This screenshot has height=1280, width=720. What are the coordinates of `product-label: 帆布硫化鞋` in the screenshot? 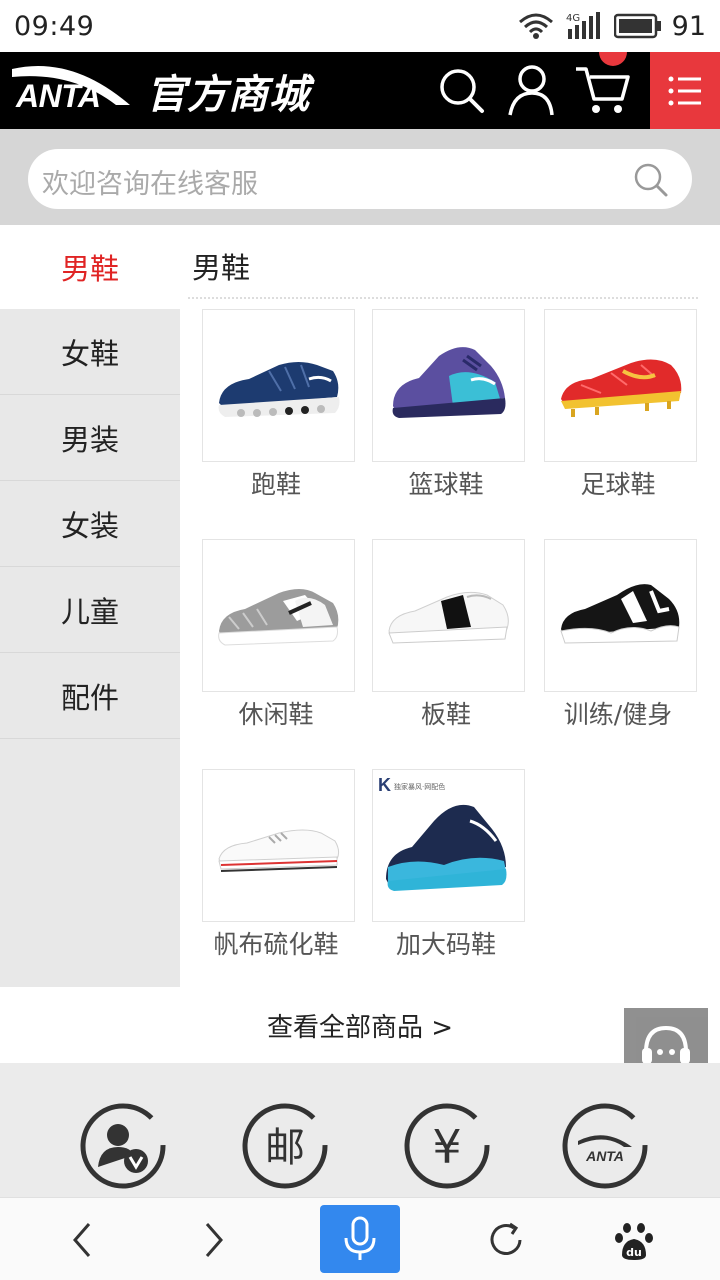 It's located at (276, 944).